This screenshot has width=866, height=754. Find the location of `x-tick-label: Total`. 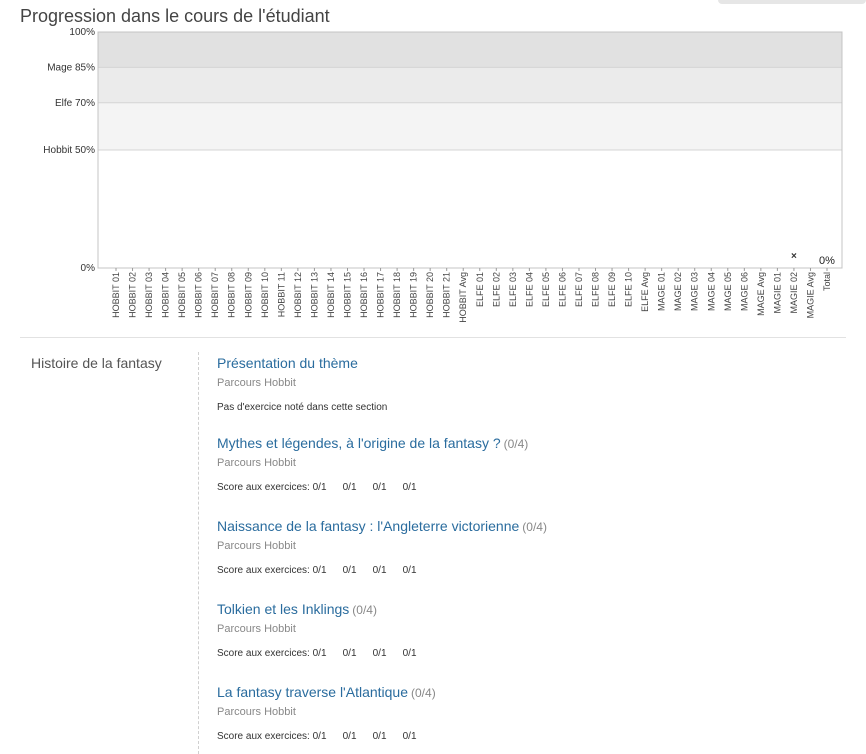

x-tick-label: Total is located at coordinates (827, 281).